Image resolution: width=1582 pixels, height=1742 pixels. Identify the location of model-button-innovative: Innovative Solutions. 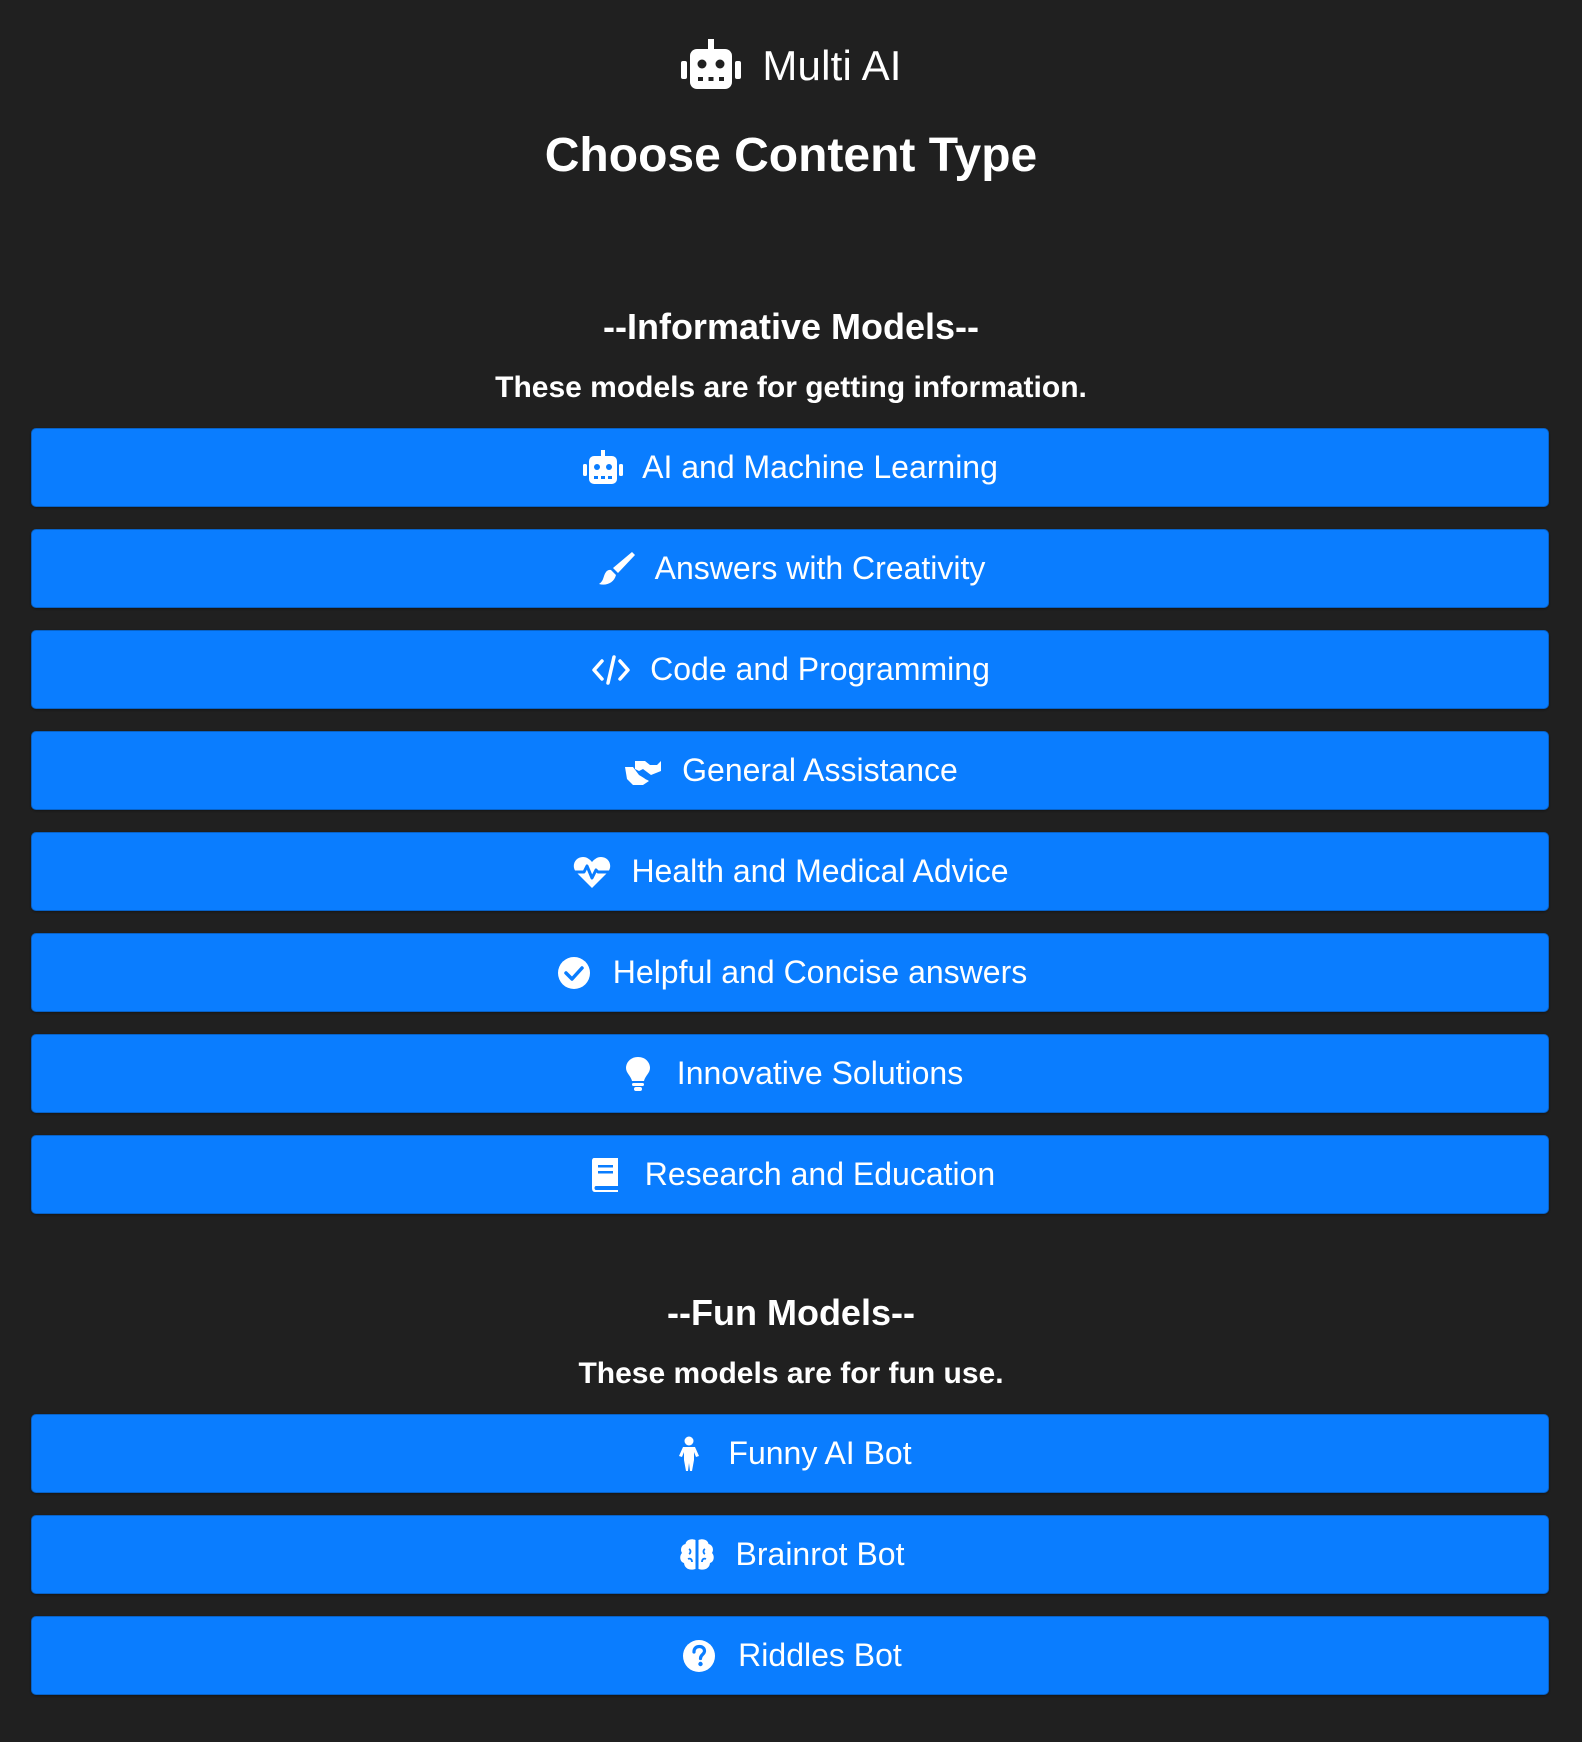
(790, 1073).